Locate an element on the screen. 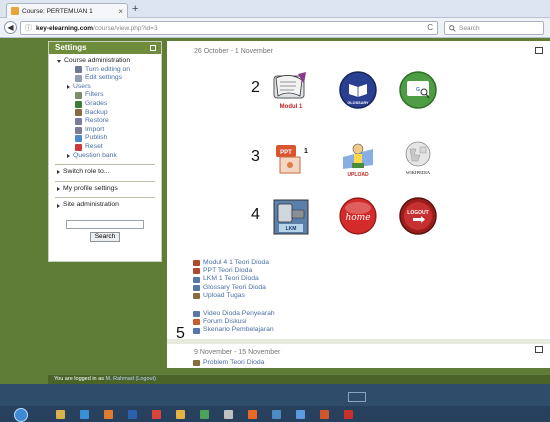 Image resolution: width=550 pixels, height=422 pixels. resource-label: PPT Teori Dioda is located at coordinates (228, 271).